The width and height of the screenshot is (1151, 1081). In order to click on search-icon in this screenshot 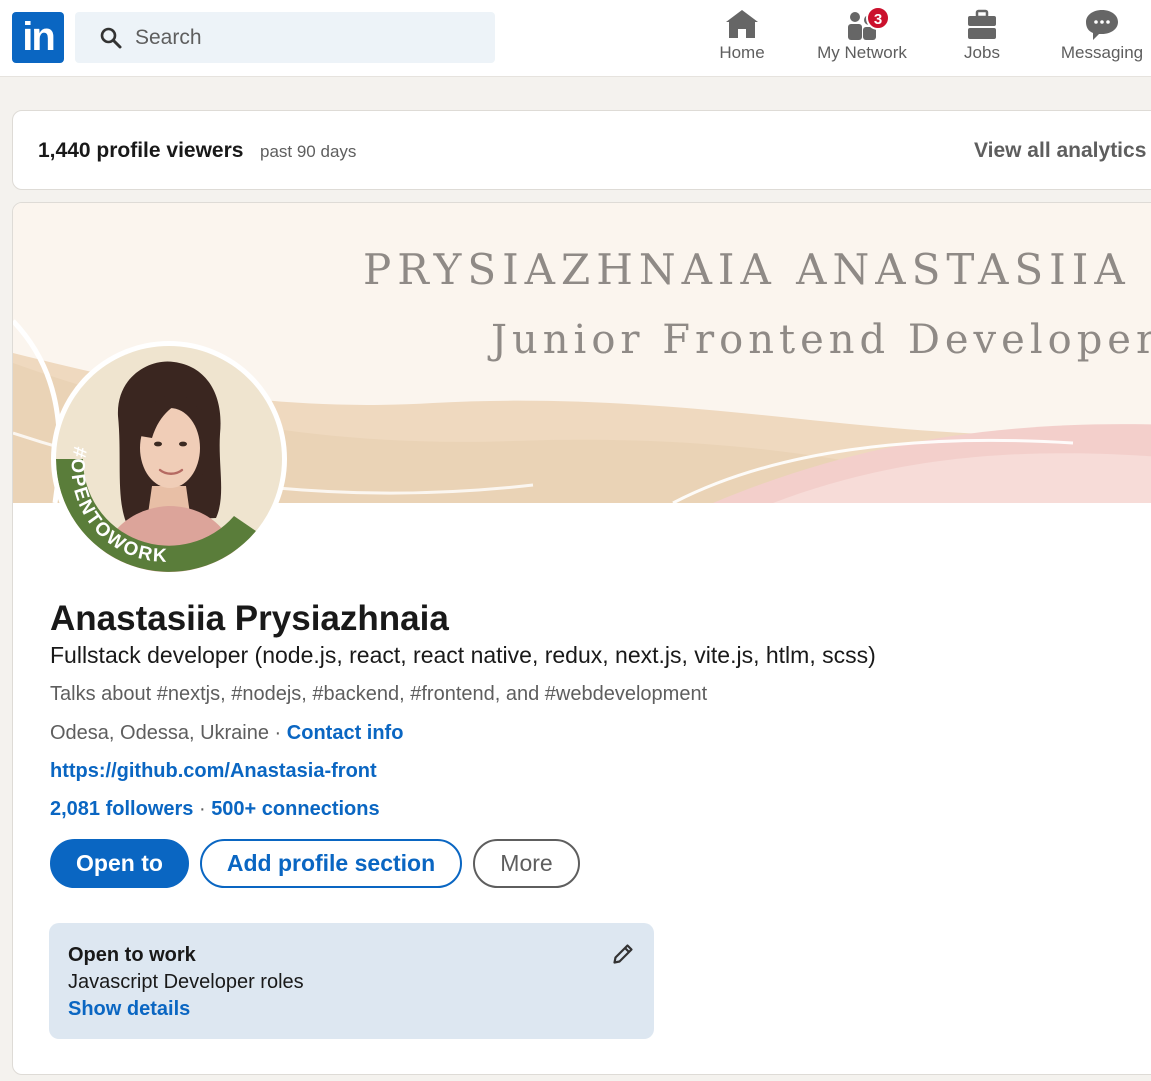, I will do `click(111, 38)`.